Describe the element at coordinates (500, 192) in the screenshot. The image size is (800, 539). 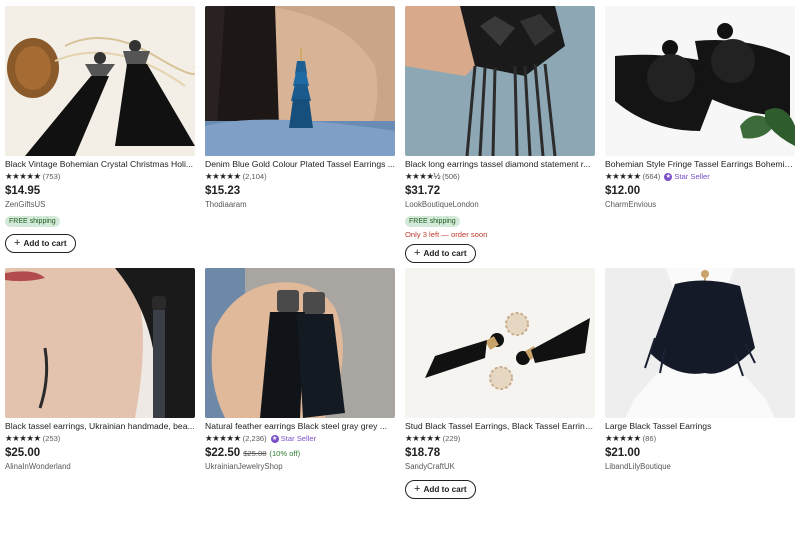
I see `price-row: $31.72` at that location.